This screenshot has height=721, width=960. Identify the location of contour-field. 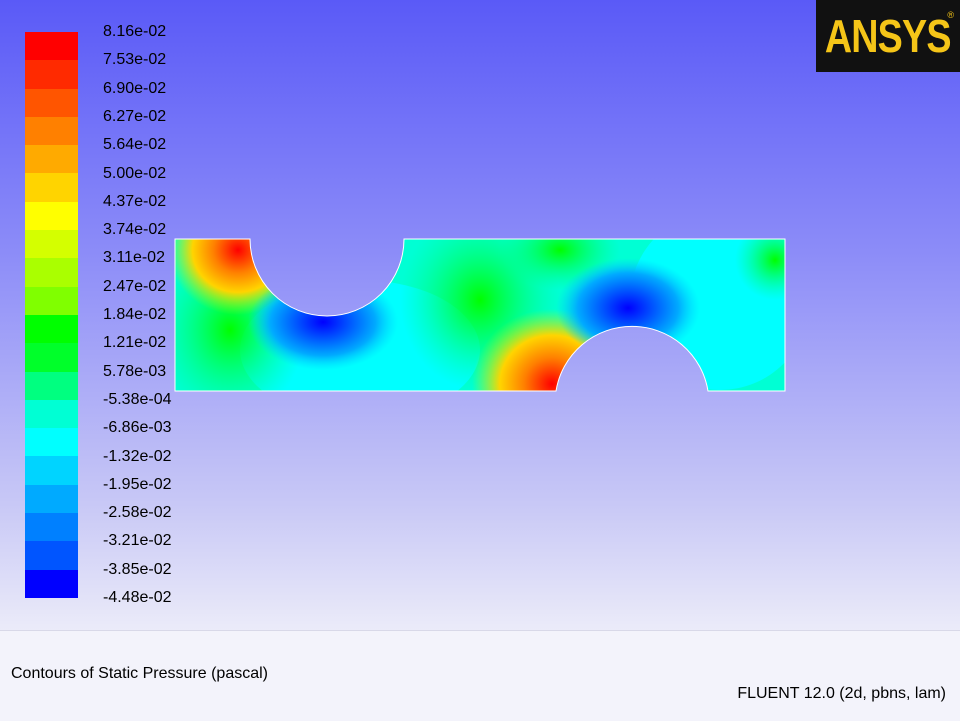
(480, 315).